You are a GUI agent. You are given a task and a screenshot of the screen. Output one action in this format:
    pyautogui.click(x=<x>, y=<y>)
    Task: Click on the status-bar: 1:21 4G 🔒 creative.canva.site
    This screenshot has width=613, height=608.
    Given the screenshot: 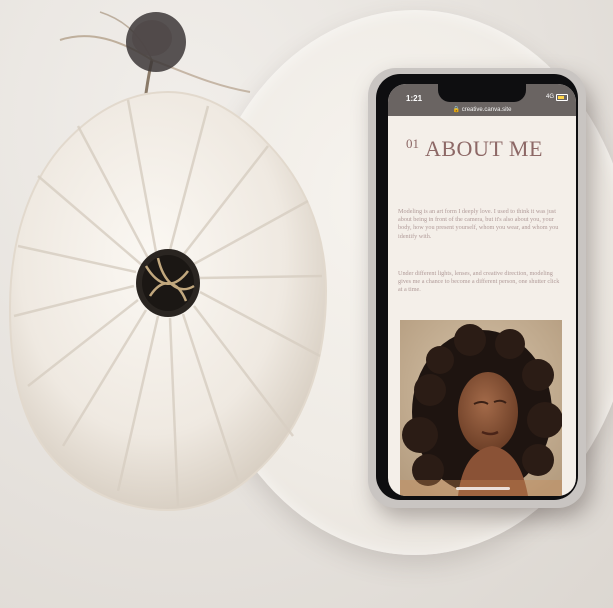 What is the action you would take?
    pyautogui.click(x=482, y=100)
    